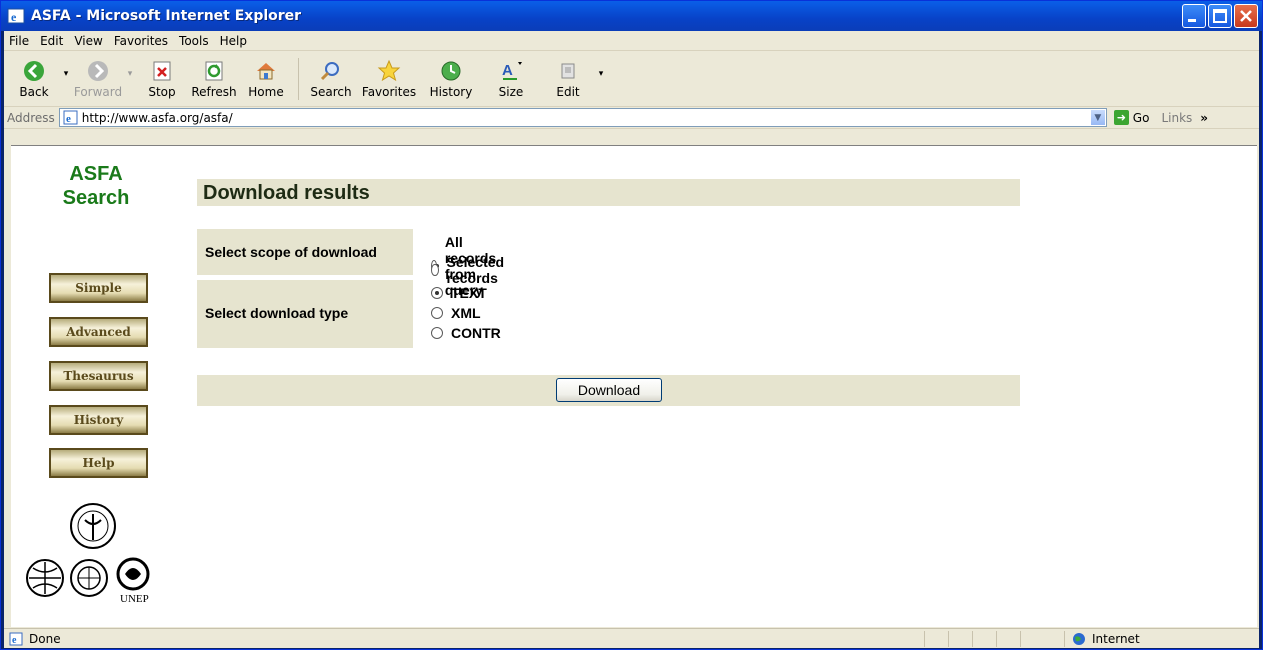 The height and width of the screenshot is (650, 1263). I want to click on status-bar: e Done Internet, so click(631, 638).